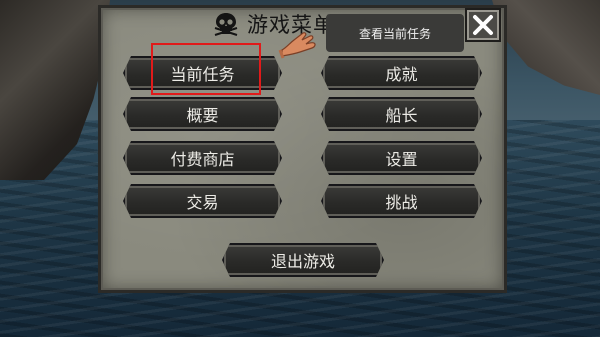 The image size is (600, 337). I want to click on close-icon, so click(483, 25).